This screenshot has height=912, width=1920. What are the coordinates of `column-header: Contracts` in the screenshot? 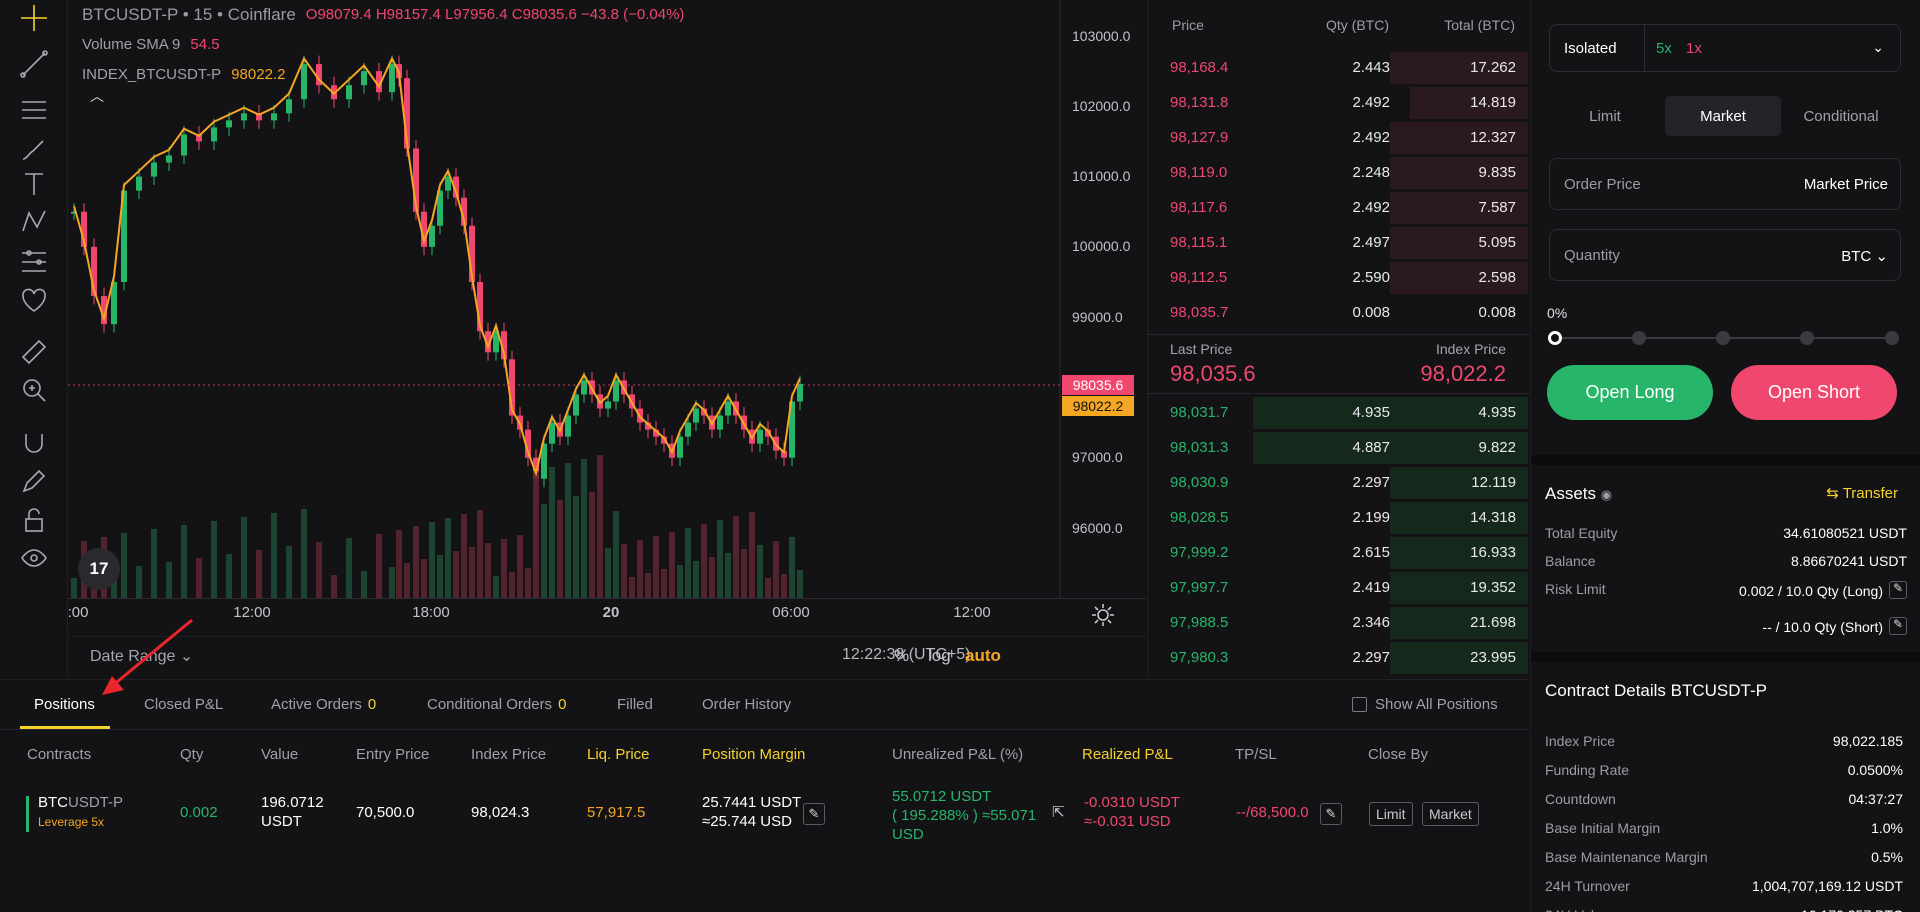 It's located at (59, 754).